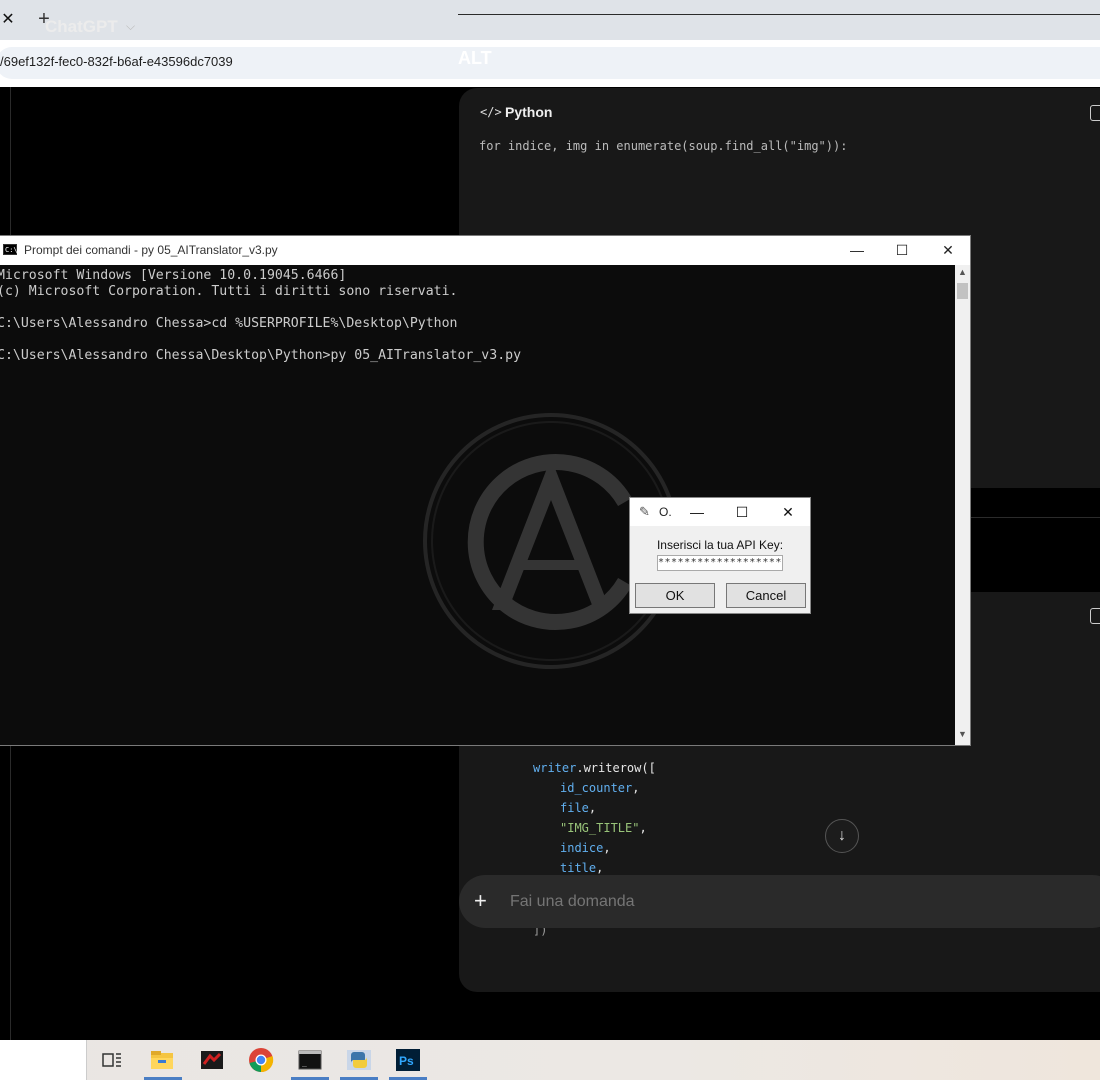 The width and height of the screenshot is (1100, 1080). Describe the element at coordinates (130, 26) in the screenshot. I see `chevron-down-icon: ⌵` at that location.